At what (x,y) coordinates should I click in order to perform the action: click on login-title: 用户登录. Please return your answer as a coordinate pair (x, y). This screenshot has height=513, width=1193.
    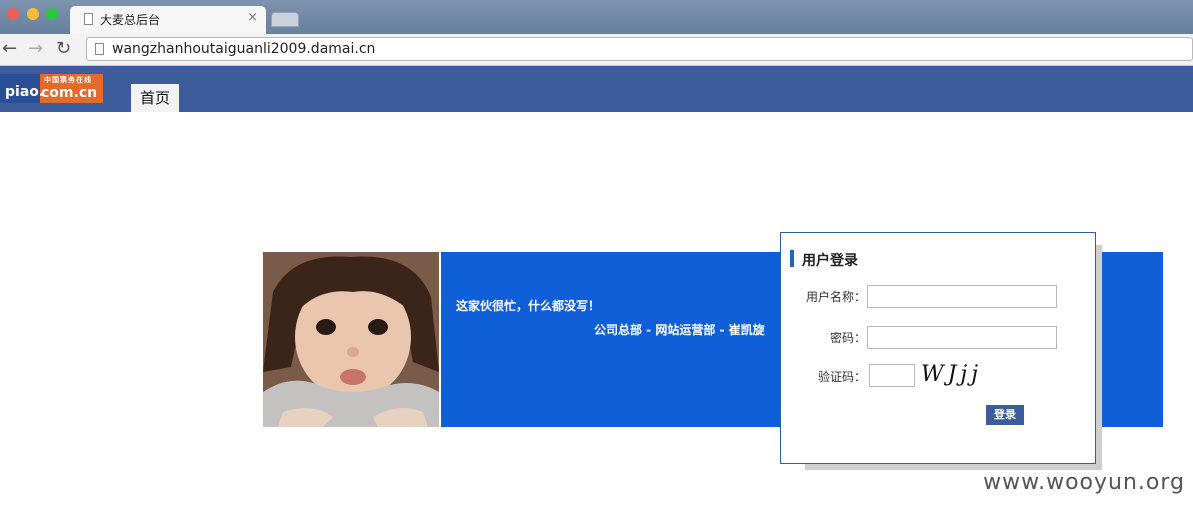
    Looking at the image, I should click on (830, 261).